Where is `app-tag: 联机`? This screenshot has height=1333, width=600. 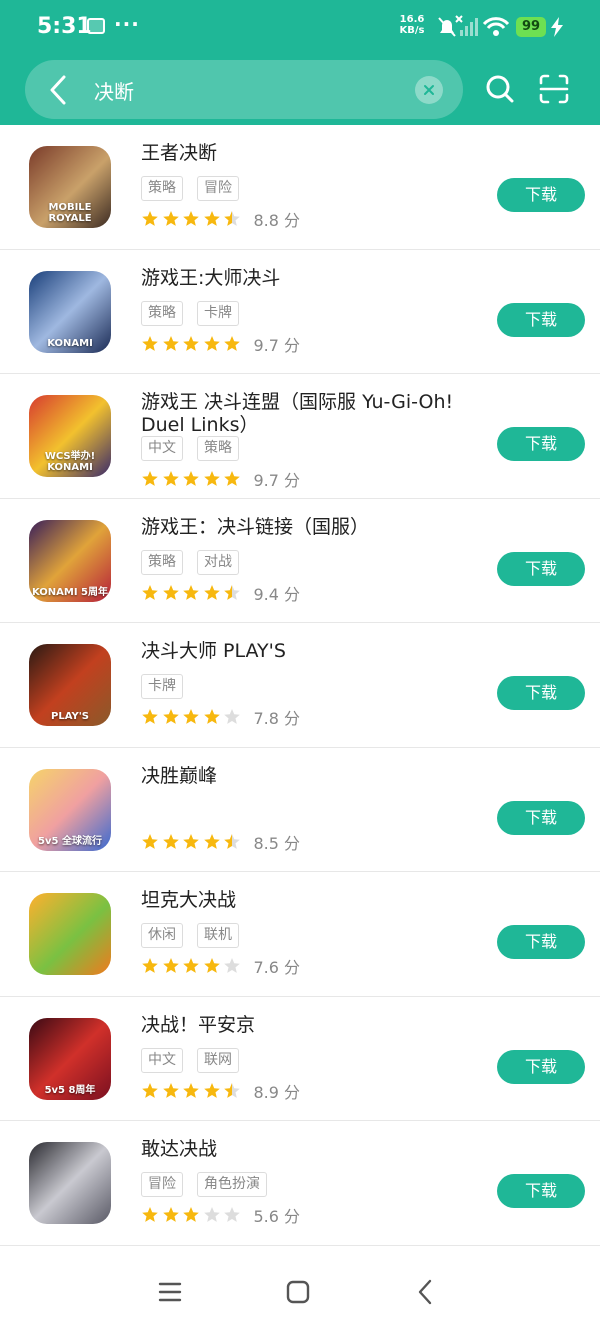 app-tag: 联机 is located at coordinates (218, 935).